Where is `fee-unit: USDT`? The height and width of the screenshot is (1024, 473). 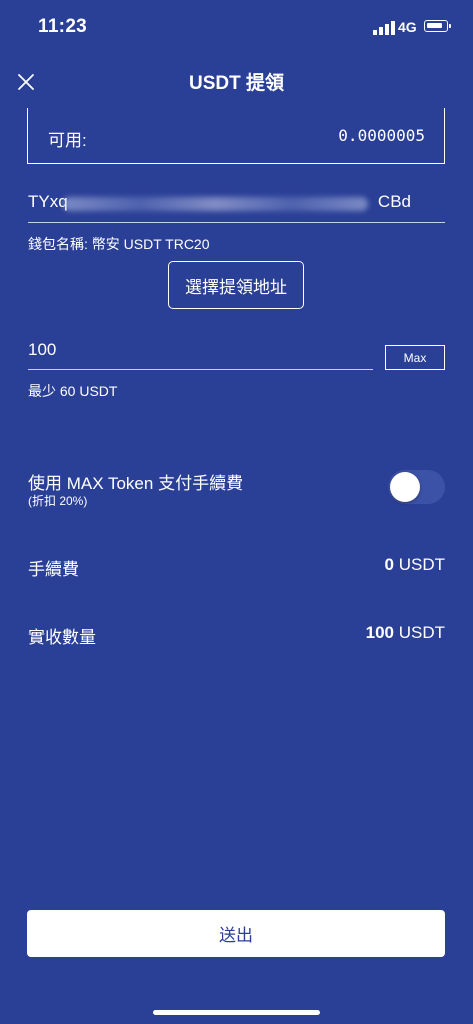
fee-unit: USDT is located at coordinates (419, 564).